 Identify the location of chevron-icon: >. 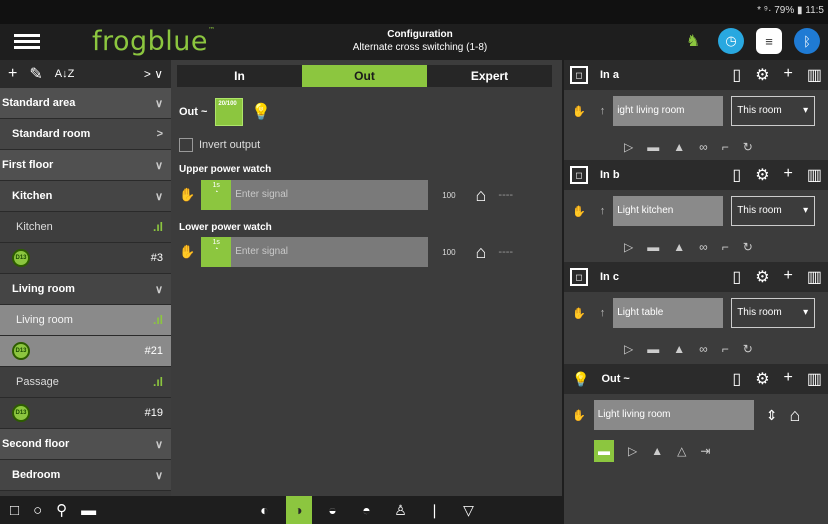
(160, 134).